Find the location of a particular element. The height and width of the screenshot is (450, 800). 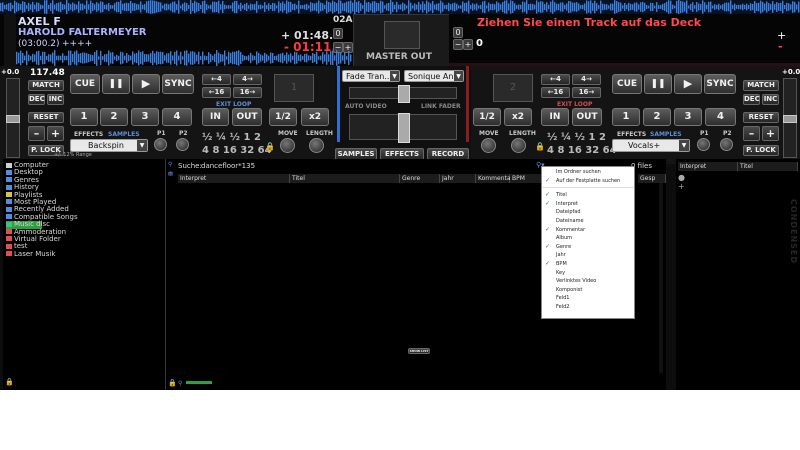

sidelist-column-header: Titel is located at coordinates (768, 166).